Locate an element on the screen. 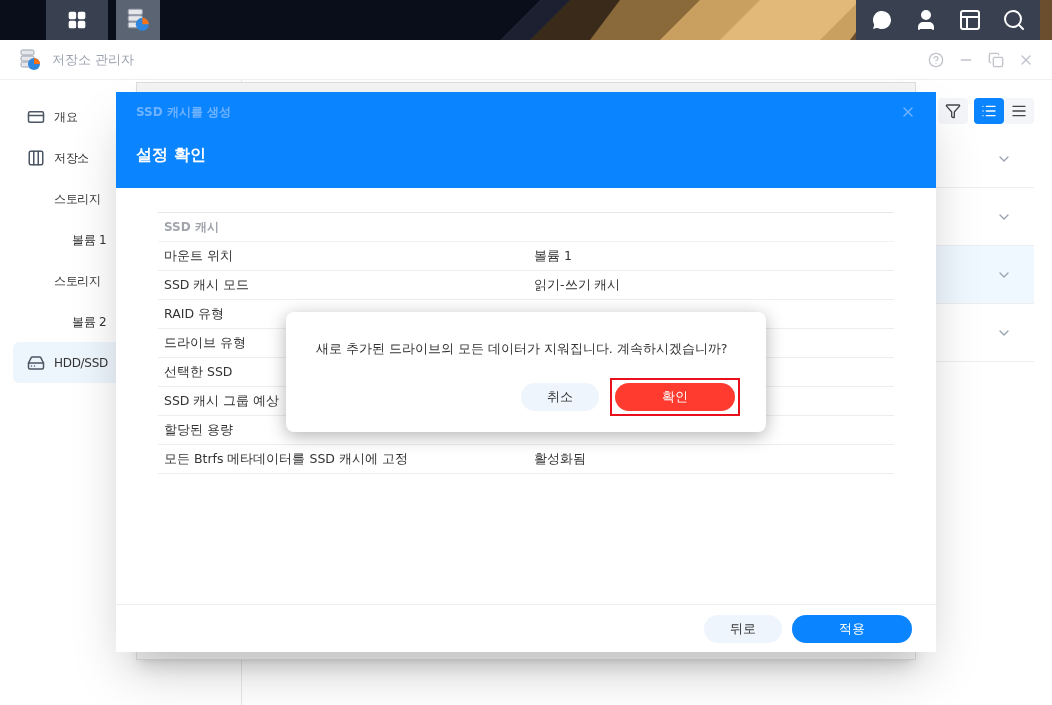  setting-label: SSD 캐시 모드 is located at coordinates (207, 284).